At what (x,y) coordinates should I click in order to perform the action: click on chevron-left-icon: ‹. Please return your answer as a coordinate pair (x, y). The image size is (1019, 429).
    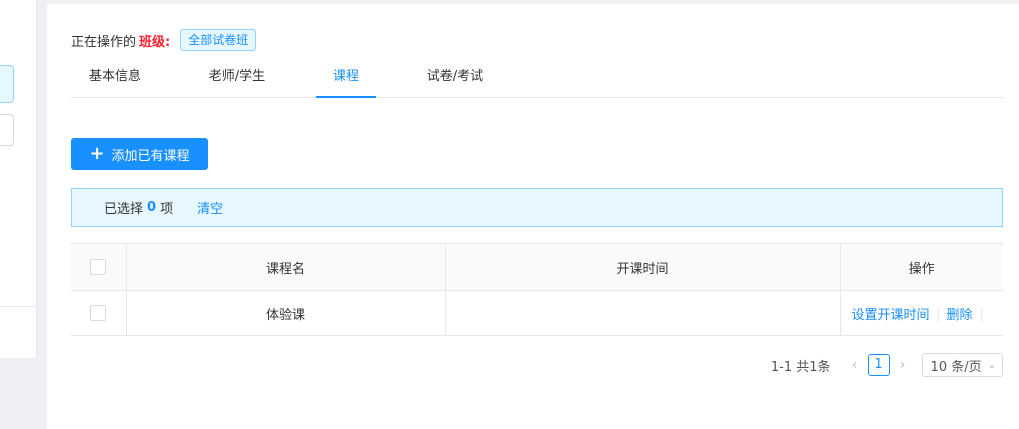
    Looking at the image, I should click on (855, 365).